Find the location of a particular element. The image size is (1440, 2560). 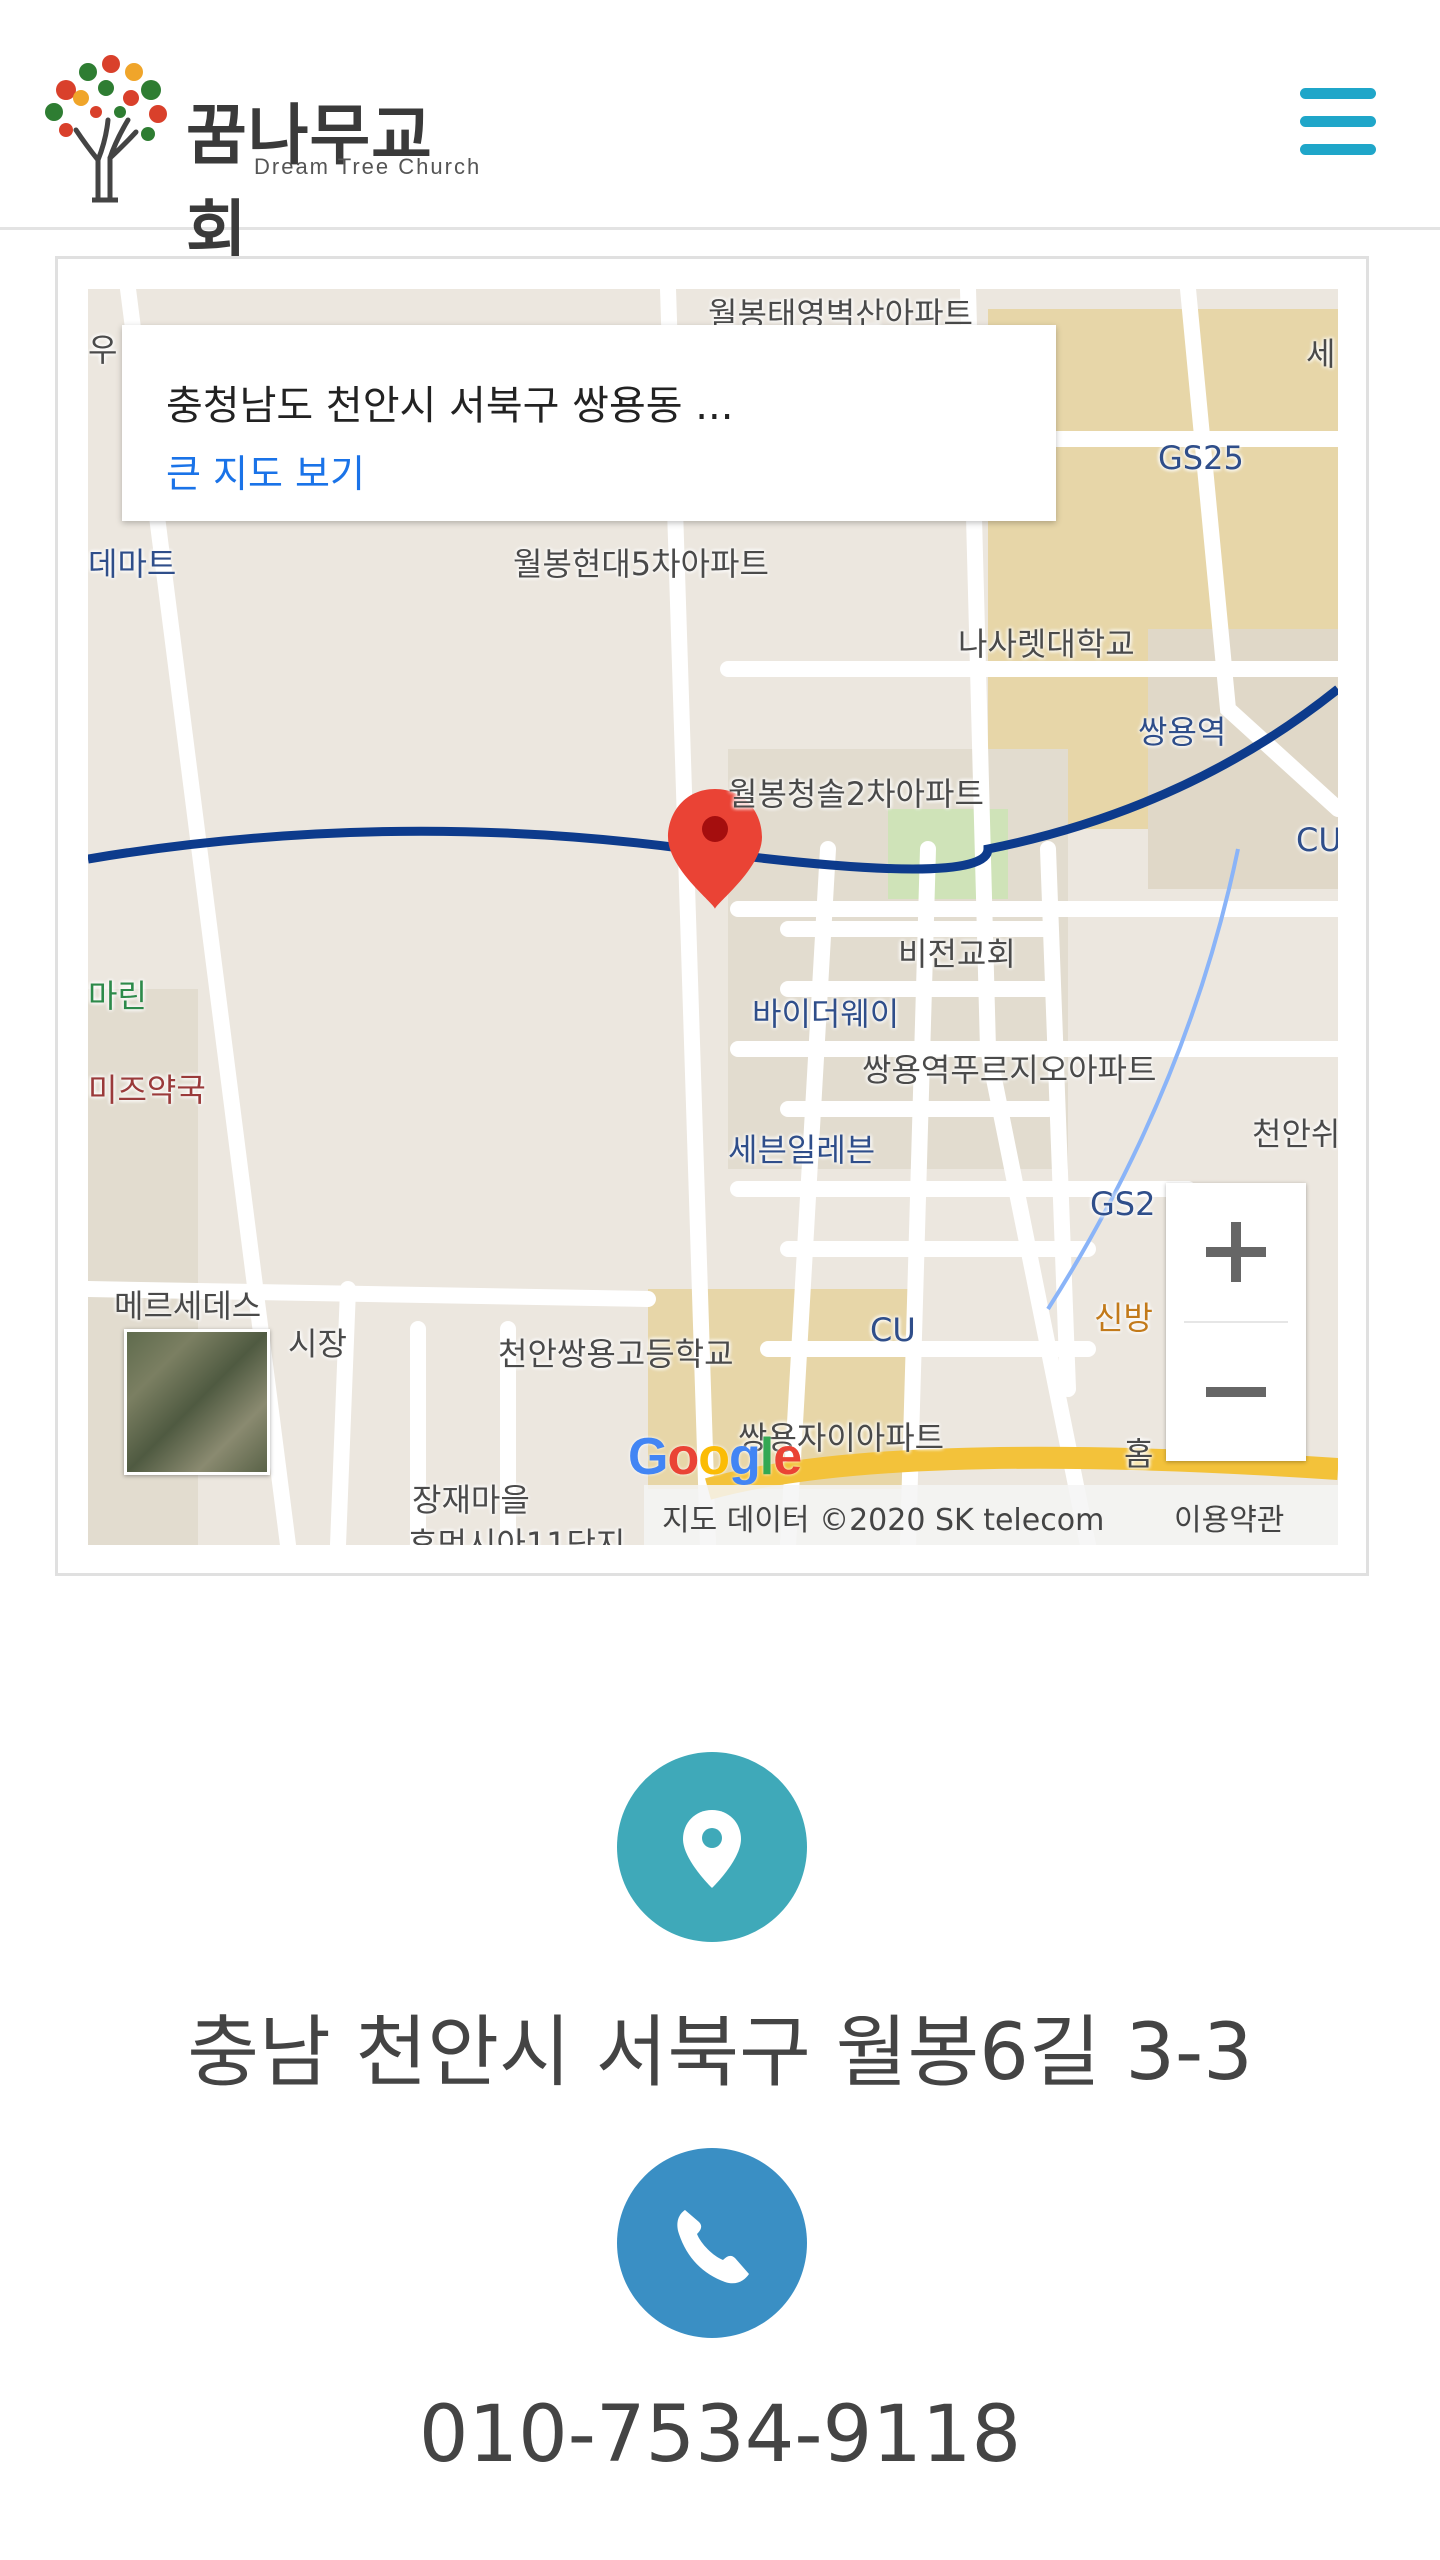

phone-call-button is located at coordinates (712, 2243).